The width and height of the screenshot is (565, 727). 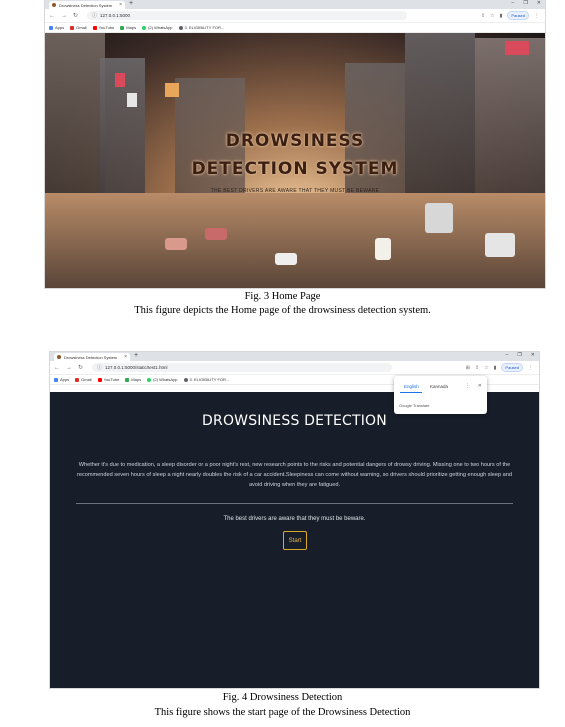 I want to click on active-tab-underline, so click(x=411, y=392).